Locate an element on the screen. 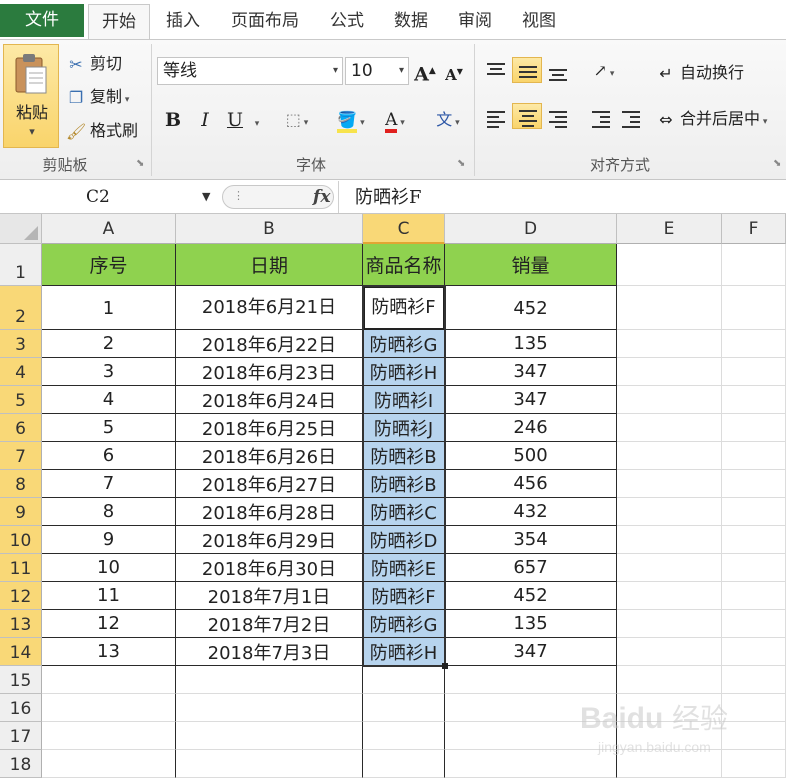 The height and width of the screenshot is (778, 786). table-header-cell: 序号 is located at coordinates (109, 265).